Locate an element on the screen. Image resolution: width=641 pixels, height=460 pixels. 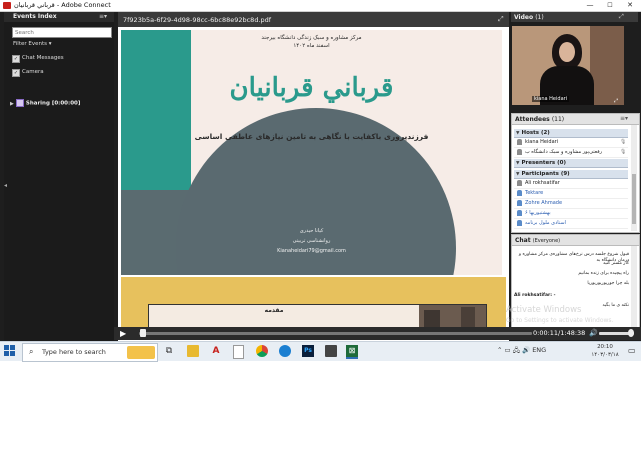
video-pod: Video (1) ⤢ kiana Heidari ⤢ is located at coordinates (574, 61).